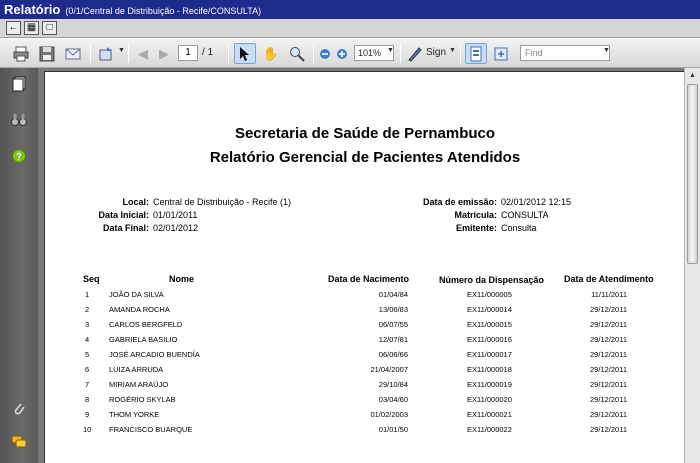 The image size is (700, 463). What do you see at coordinates (489, 414) in the screenshot?
I see `cell-numero-dispensacao: EX11/000021` at bounding box center [489, 414].